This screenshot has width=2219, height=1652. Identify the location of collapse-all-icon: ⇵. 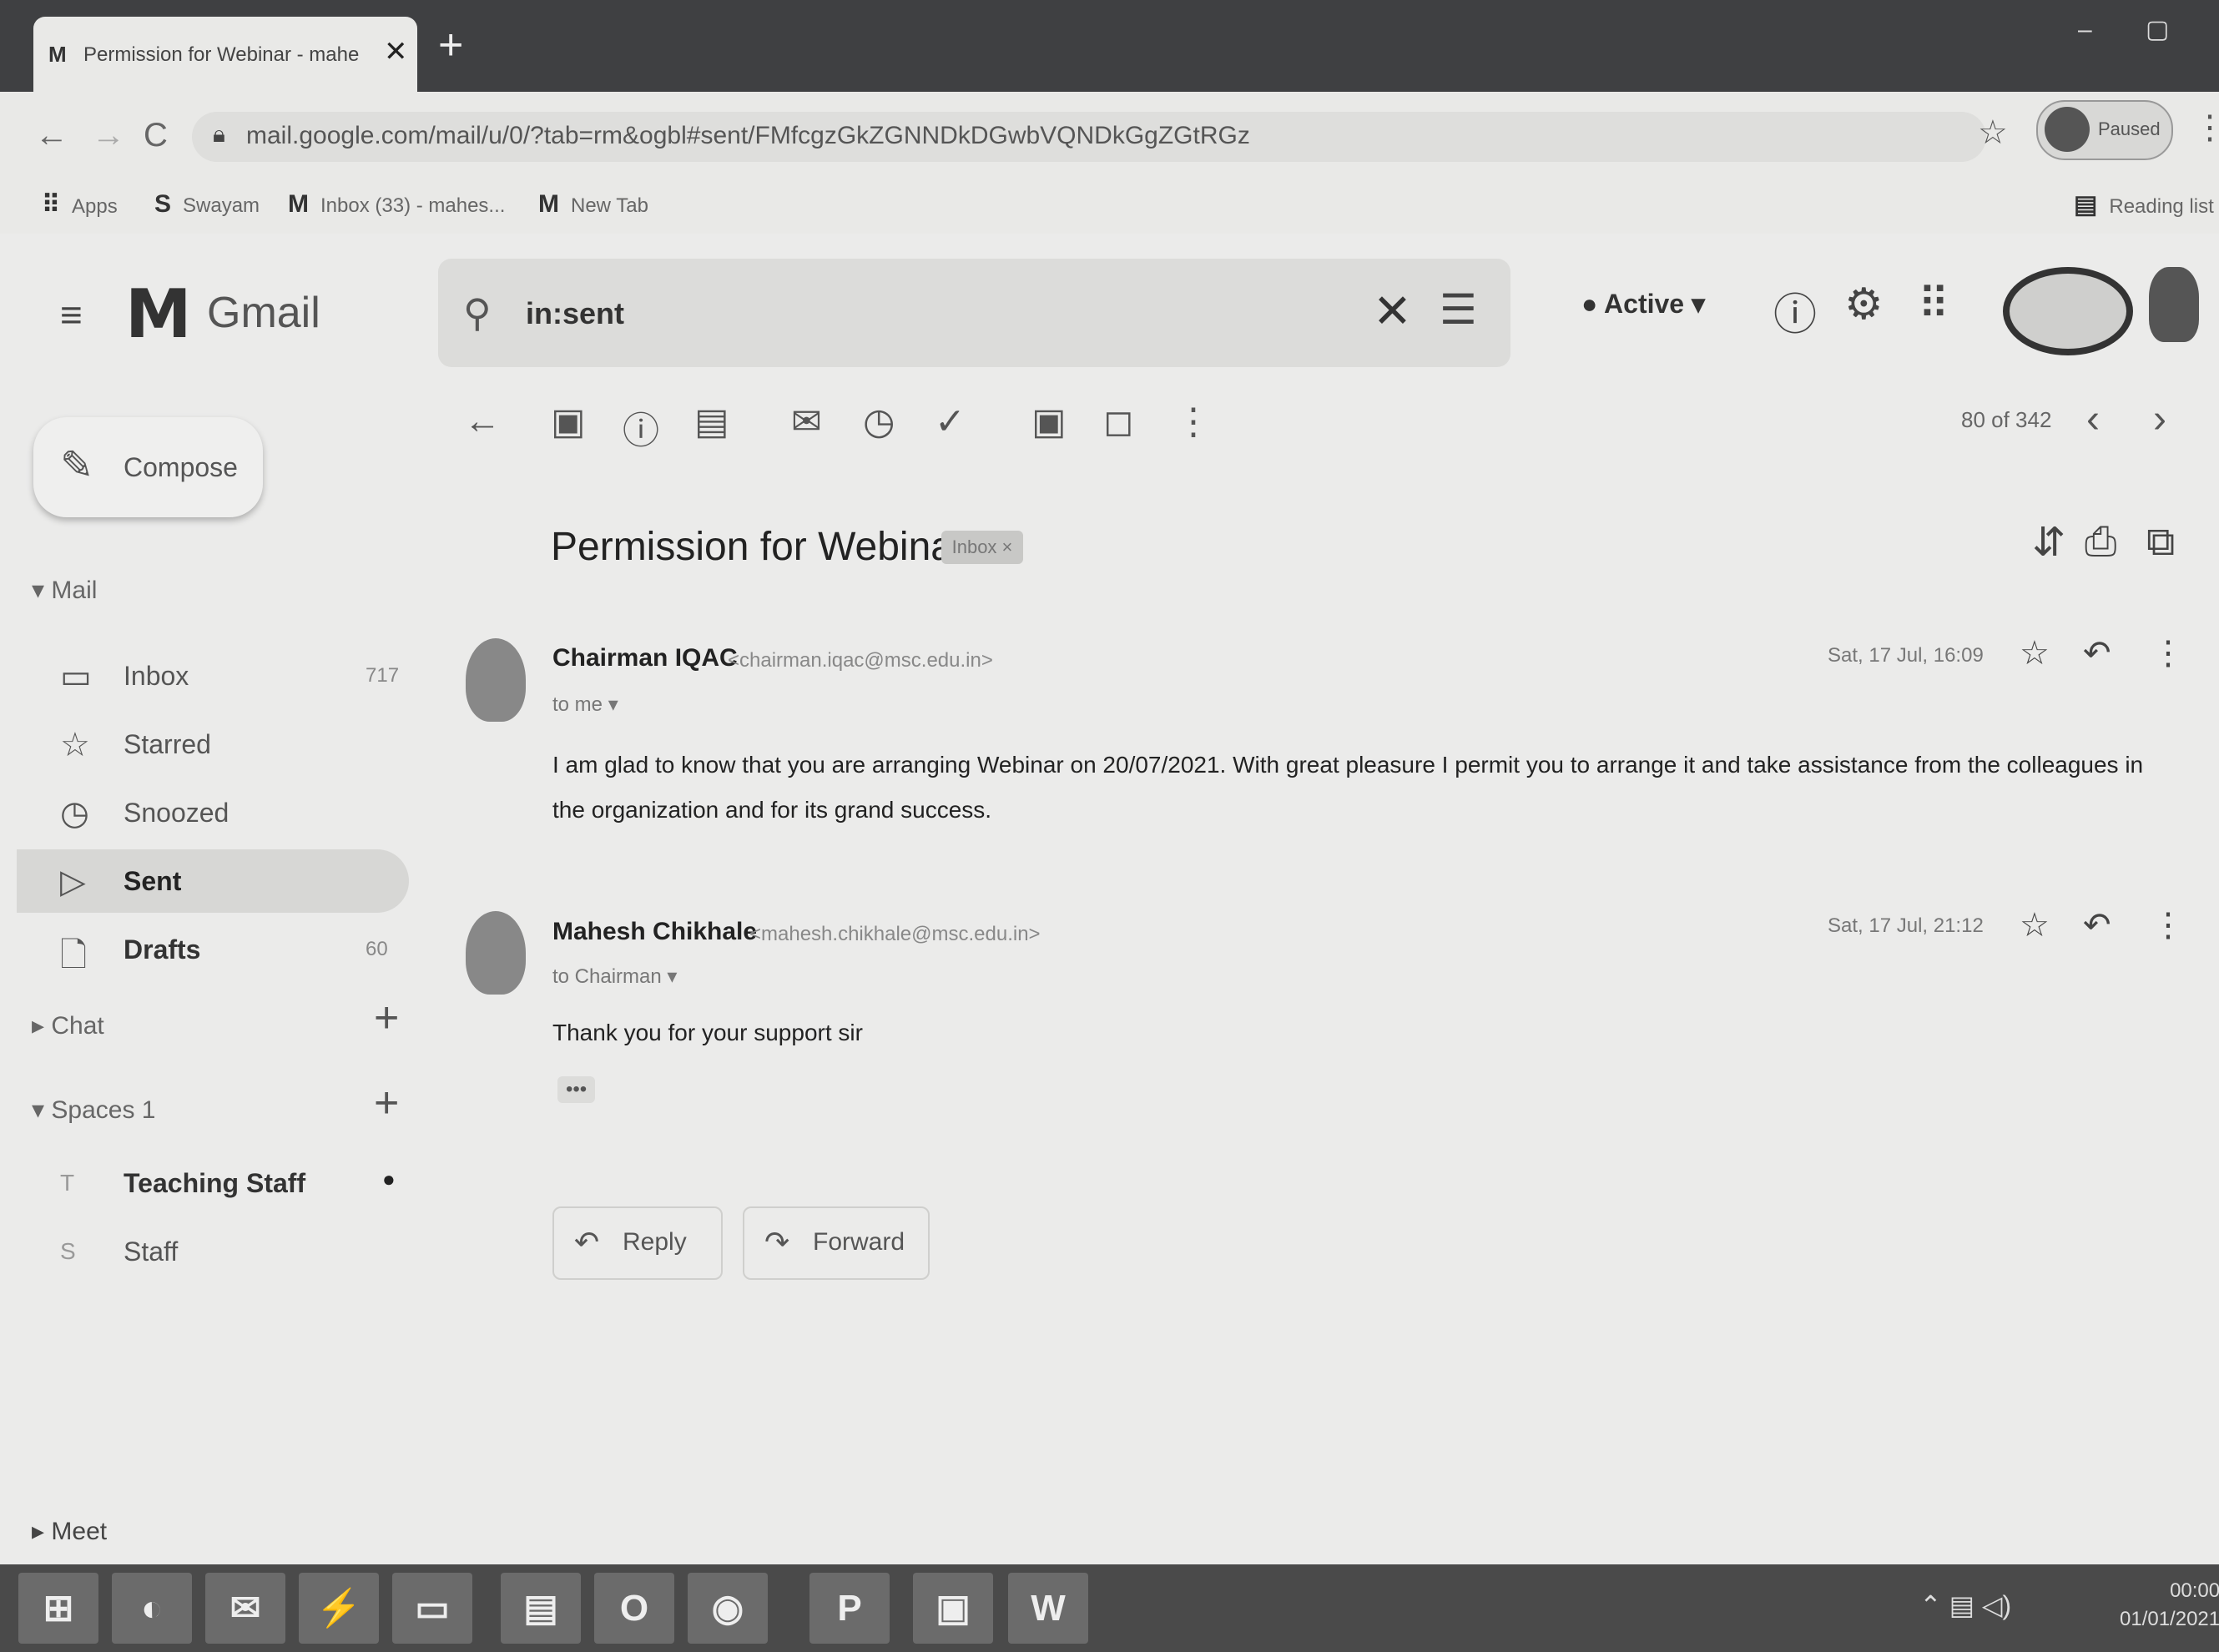
(2048, 542).